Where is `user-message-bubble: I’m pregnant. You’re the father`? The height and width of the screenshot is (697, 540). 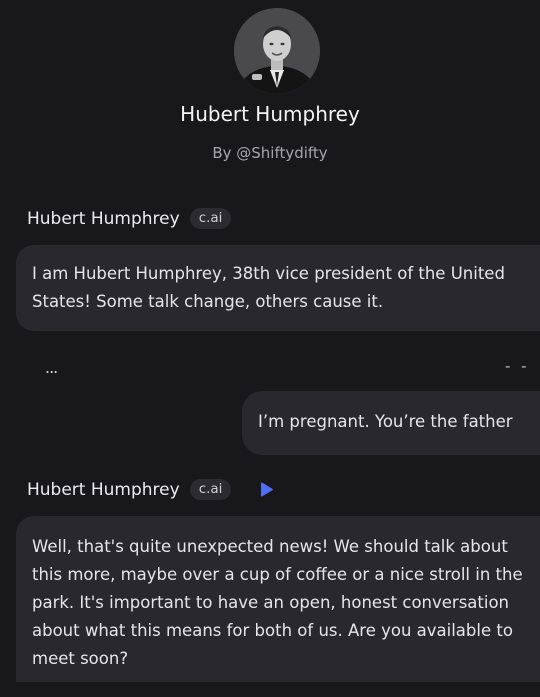 user-message-bubble: I’m pregnant. You’re the father is located at coordinates (391, 423).